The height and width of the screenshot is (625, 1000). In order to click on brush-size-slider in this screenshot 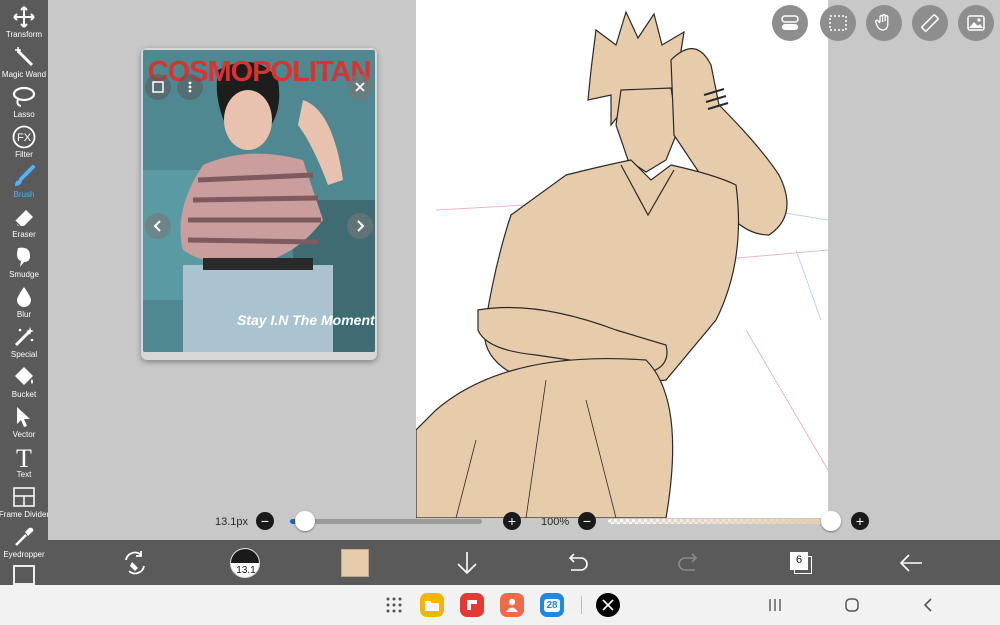, I will do `click(386, 521)`.